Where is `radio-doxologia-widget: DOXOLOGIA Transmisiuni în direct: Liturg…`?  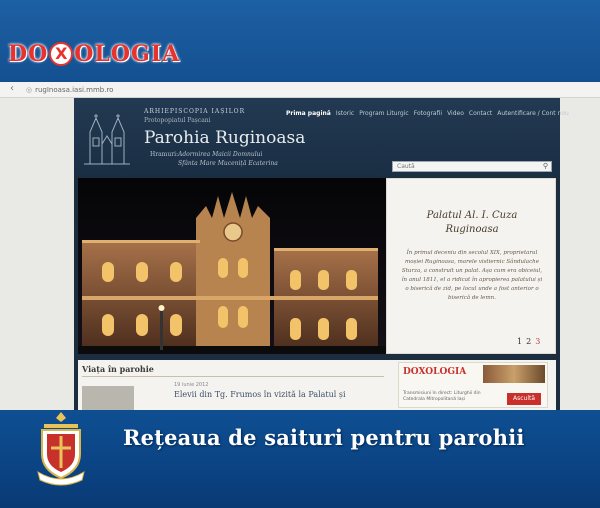
radio-doxologia-widget: DOXOLOGIA Transmisiuni în direct: Liturg… is located at coordinates (473, 385).